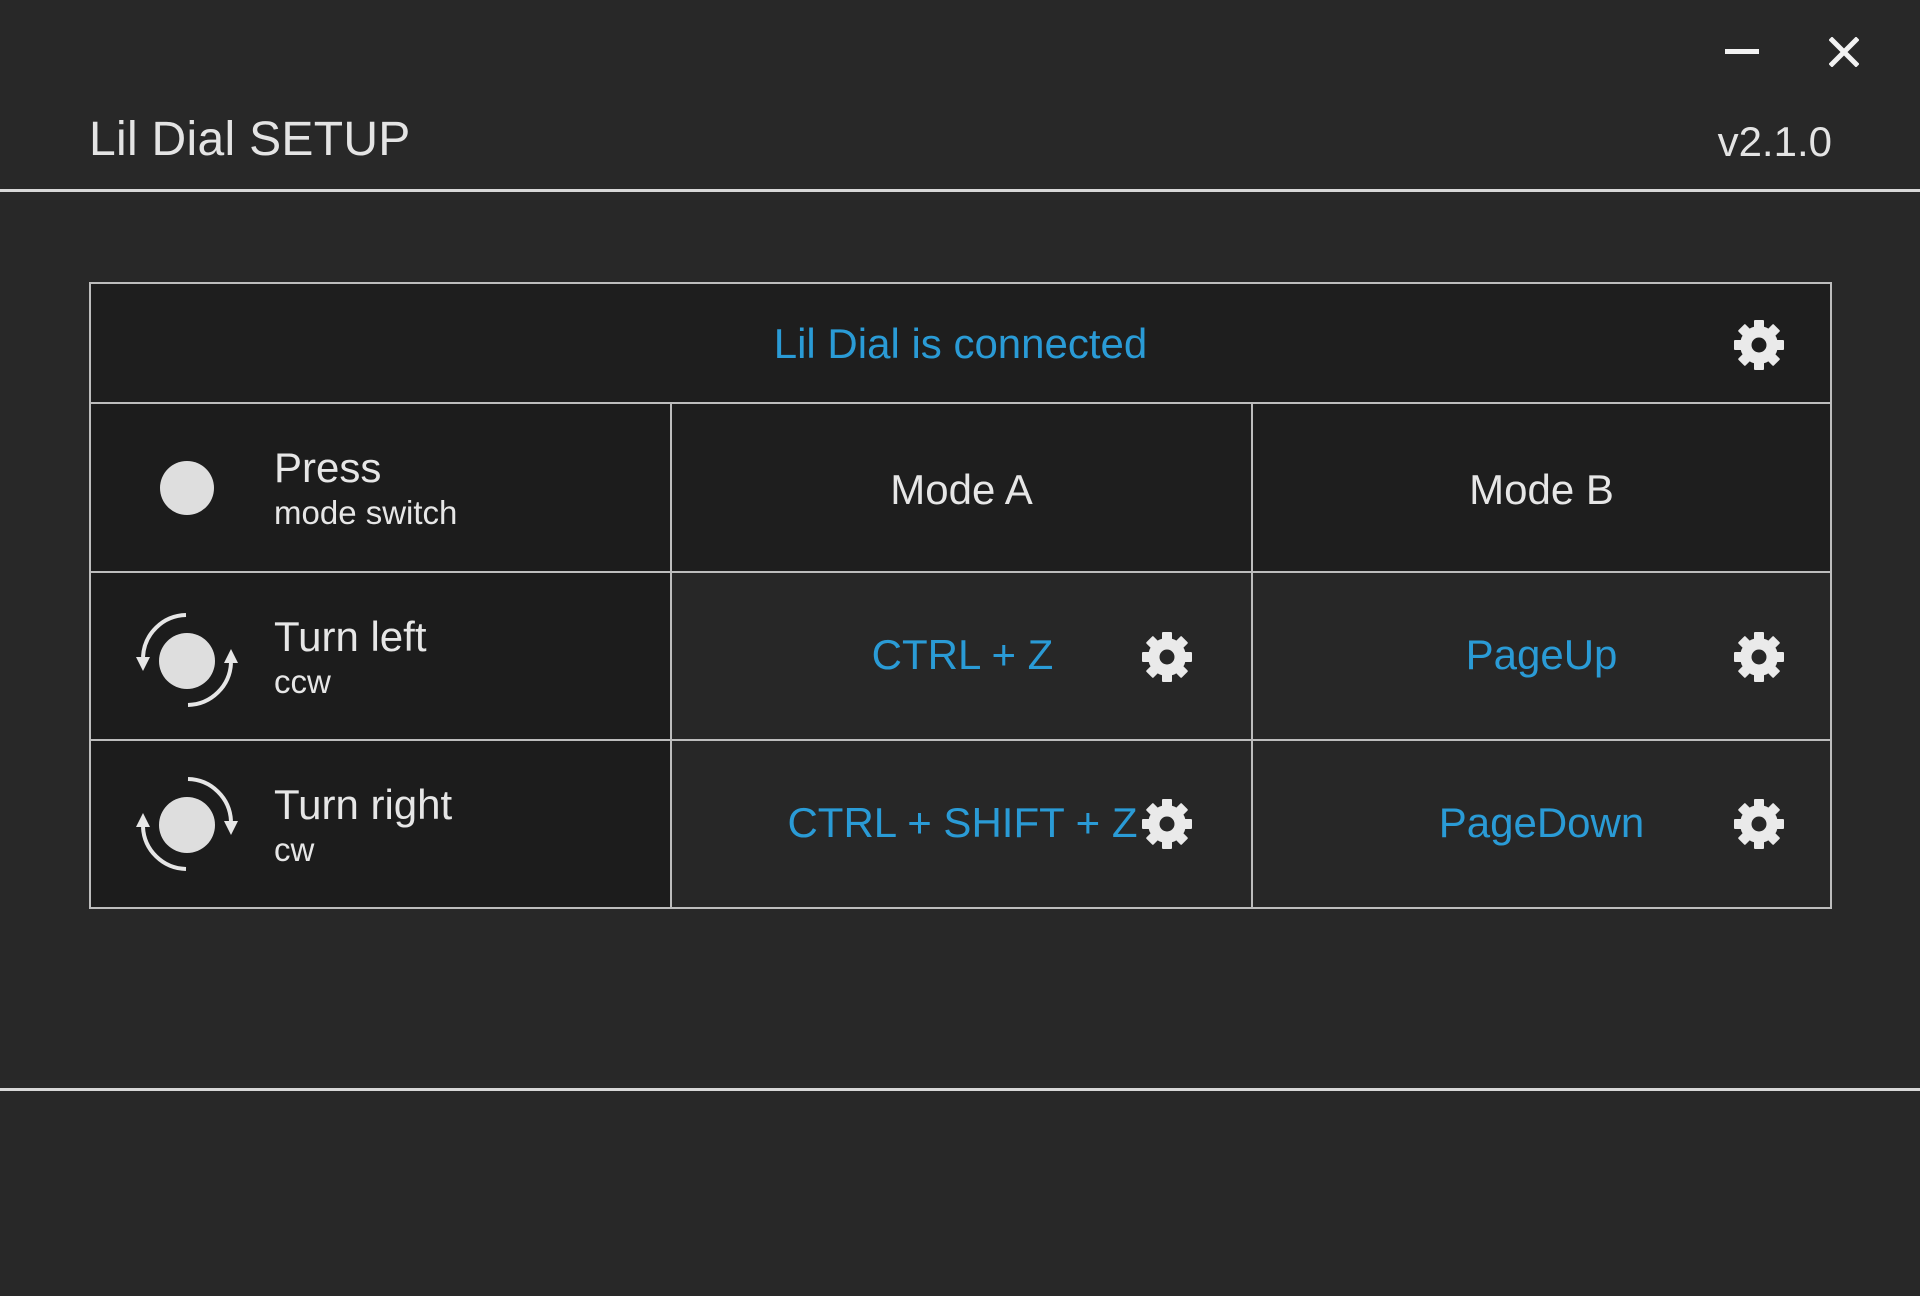 This screenshot has height=1296, width=1920. What do you see at coordinates (302, 681) in the screenshot?
I see `turn-left-sublabel: ccw` at bounding box center [302, 681].